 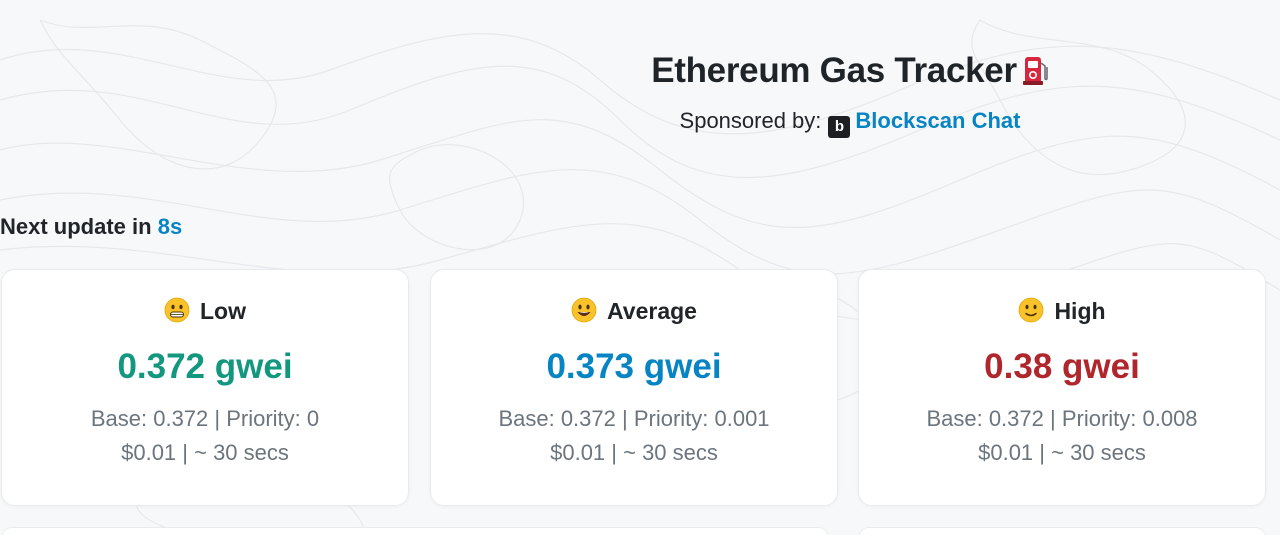 I want to click on gas-card-header: Low, so click(x=205, y=311).